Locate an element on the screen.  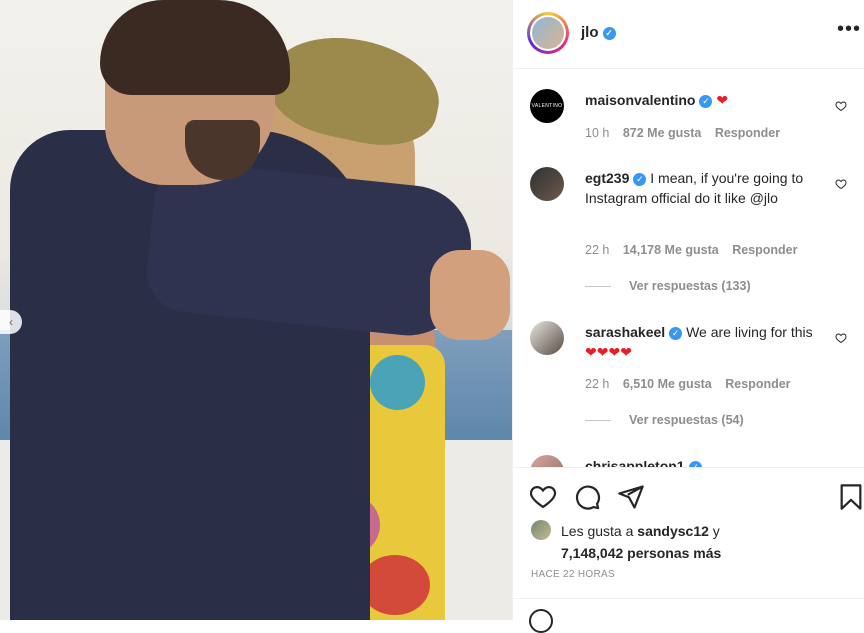
post-timestamp: HACE 22 HORAS is located at coordinates (573, 574).